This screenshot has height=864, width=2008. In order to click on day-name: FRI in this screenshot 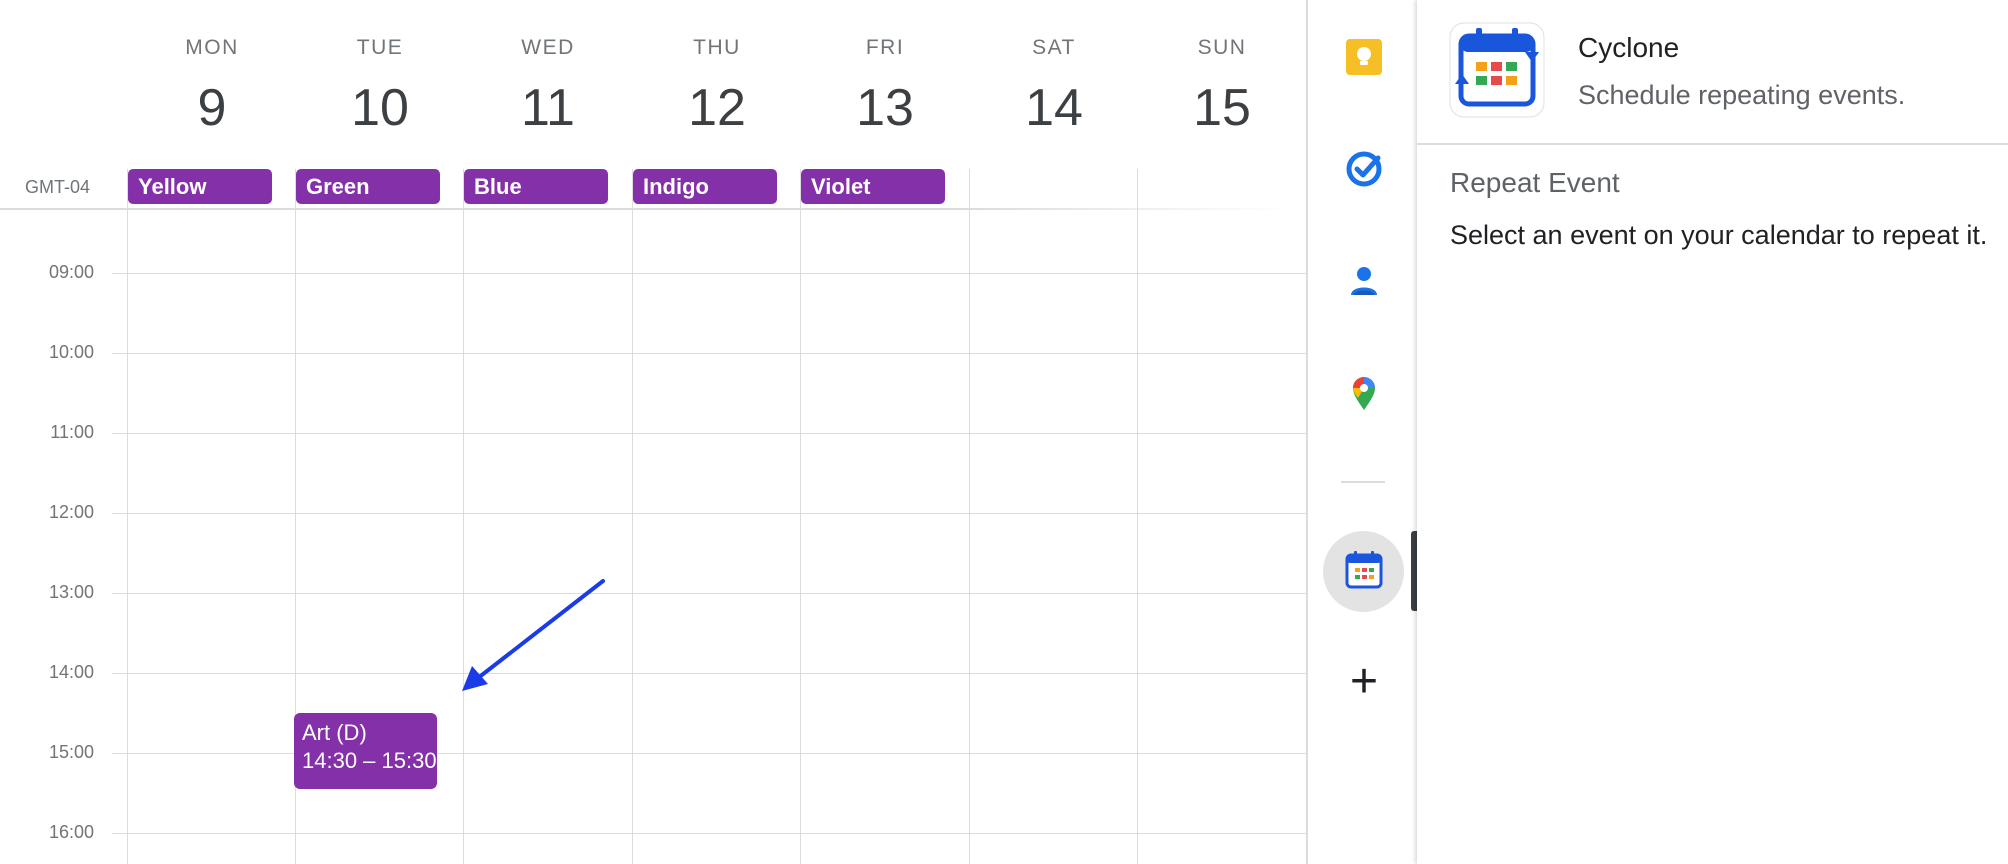, I will do `click(885, 47)`.